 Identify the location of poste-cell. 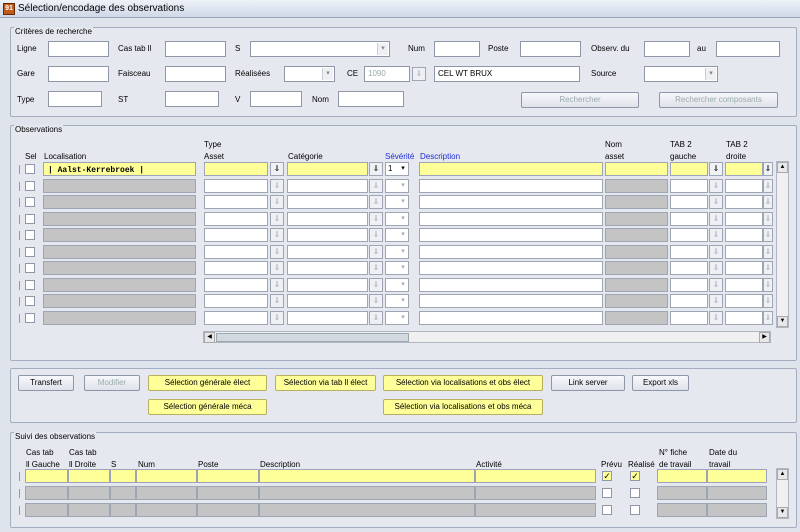
(228, 510).